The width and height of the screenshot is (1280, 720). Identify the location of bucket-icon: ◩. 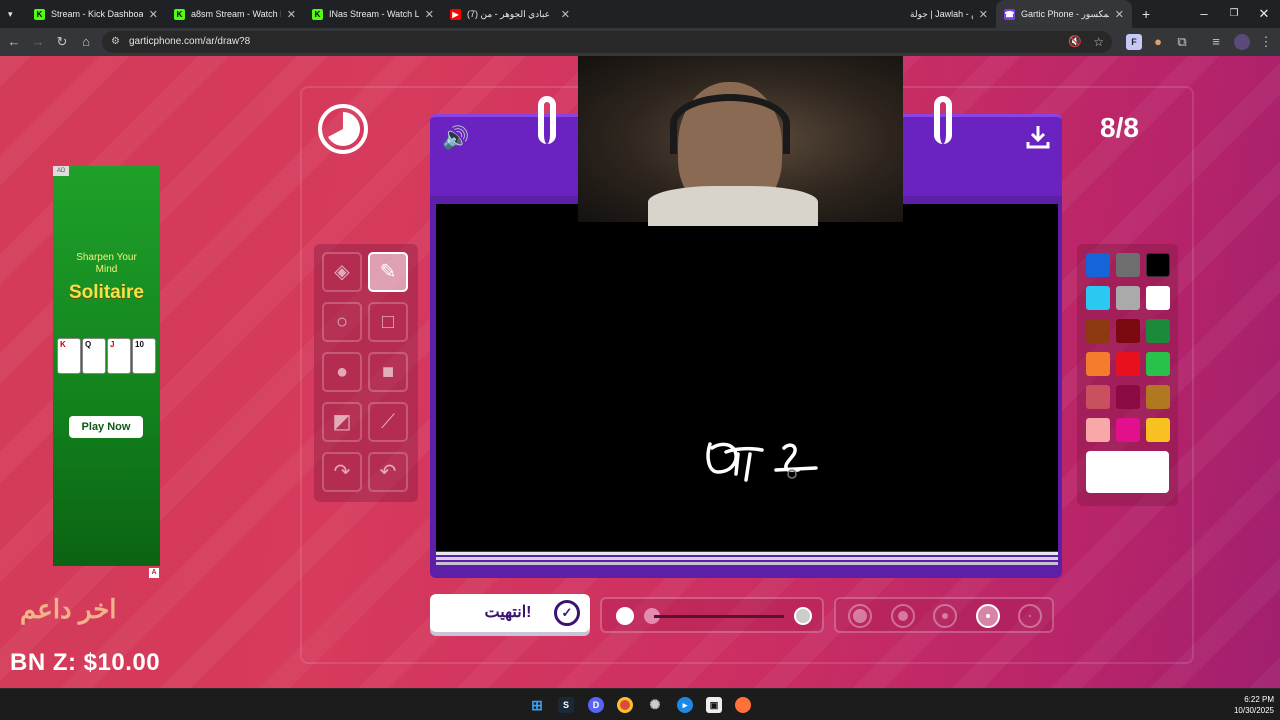
(342, 422).